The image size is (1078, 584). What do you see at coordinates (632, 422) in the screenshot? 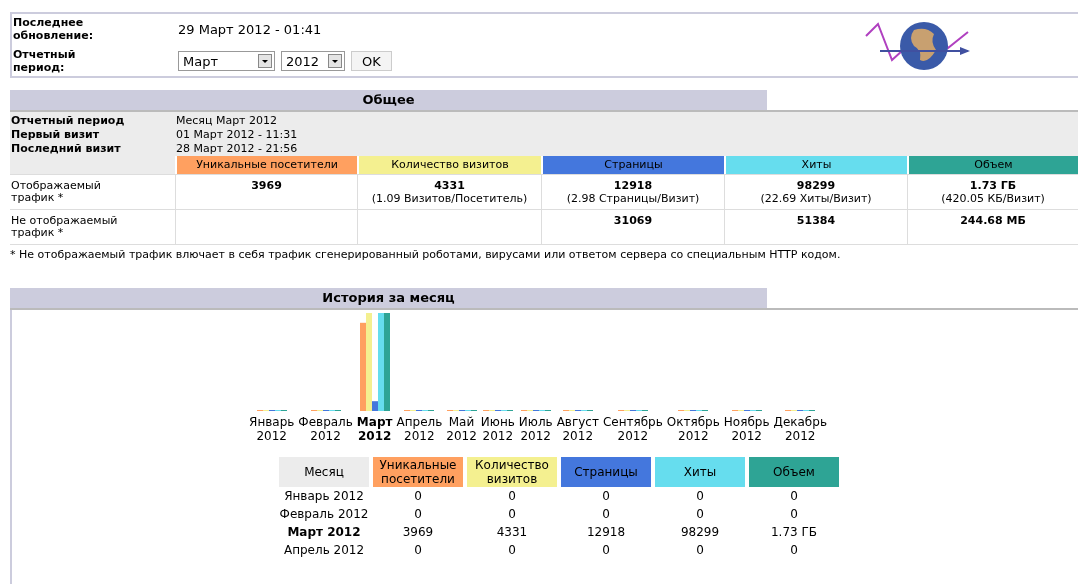
I see `month-label: Сентябрь` at bounding box center [632, 422].